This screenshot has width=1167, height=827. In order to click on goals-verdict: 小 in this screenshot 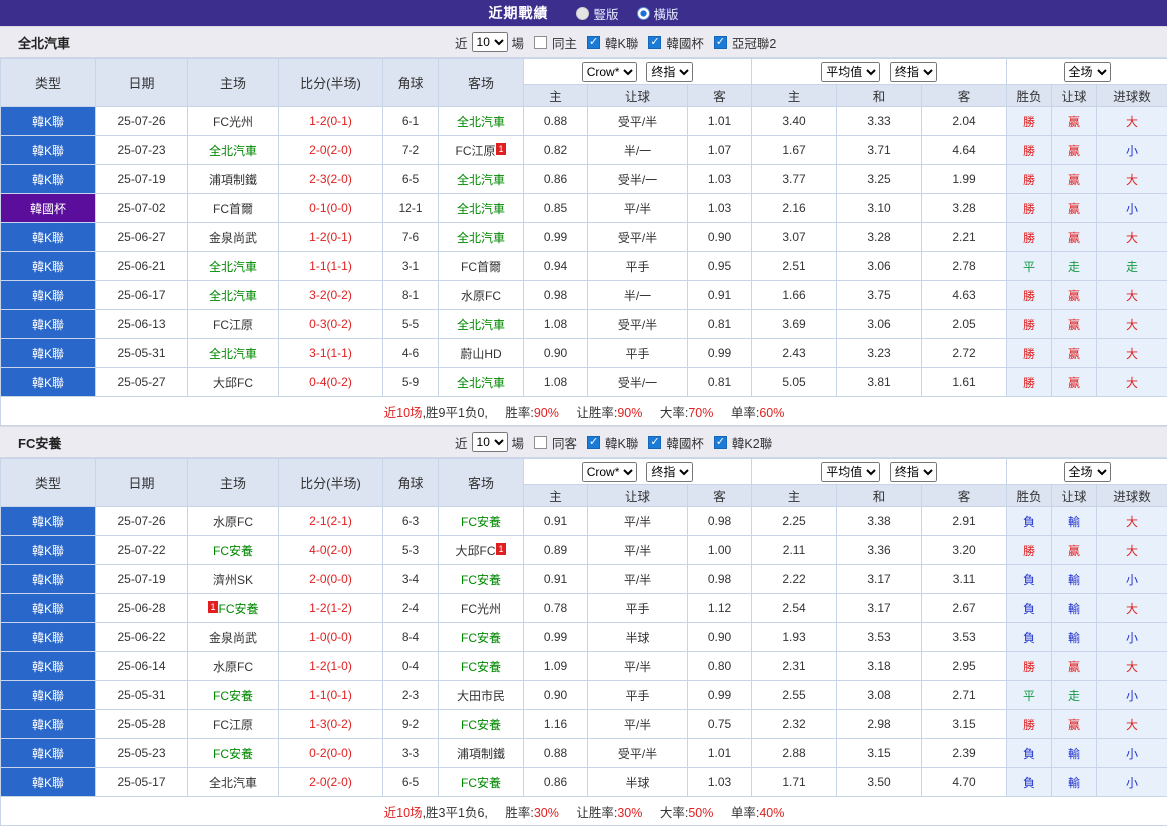, I will do `click(1131, 150)`.